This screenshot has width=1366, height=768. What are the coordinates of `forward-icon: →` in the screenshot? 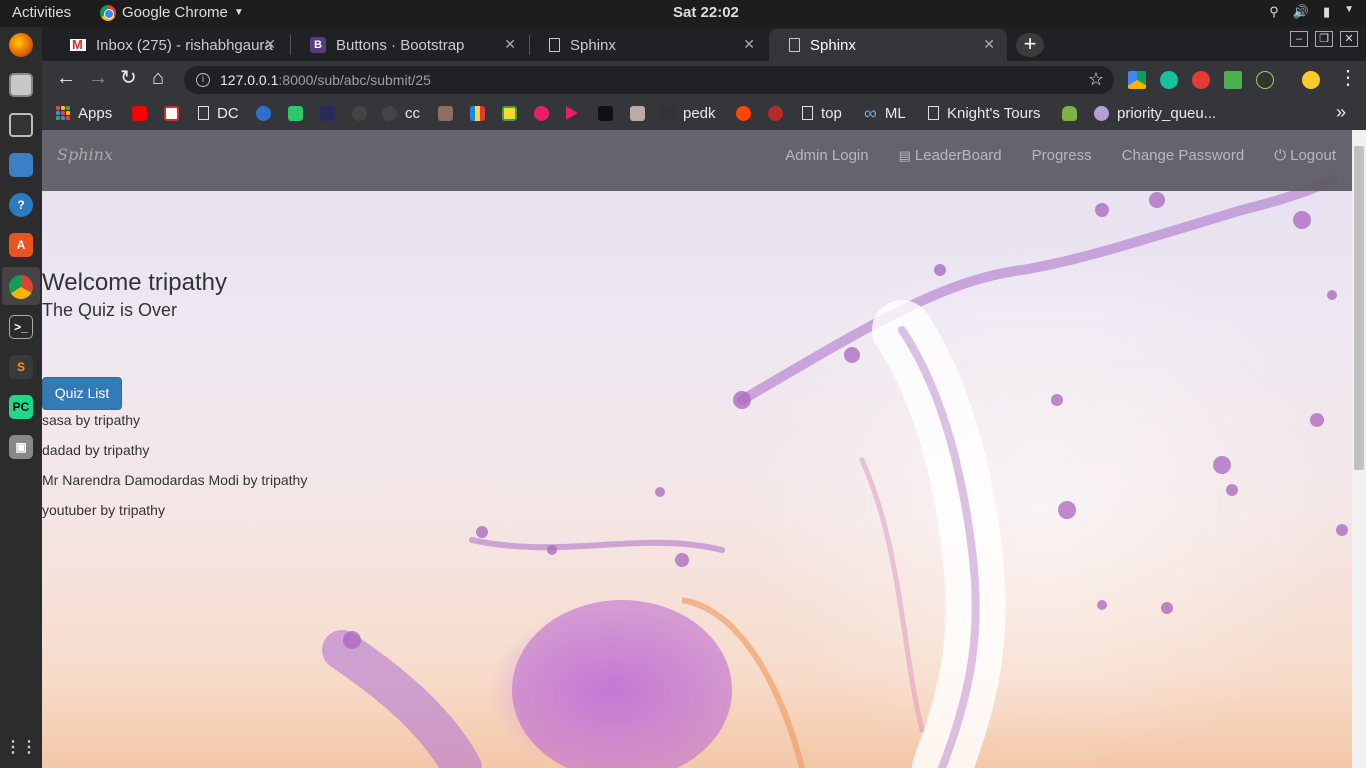 It's located at (98, 78).